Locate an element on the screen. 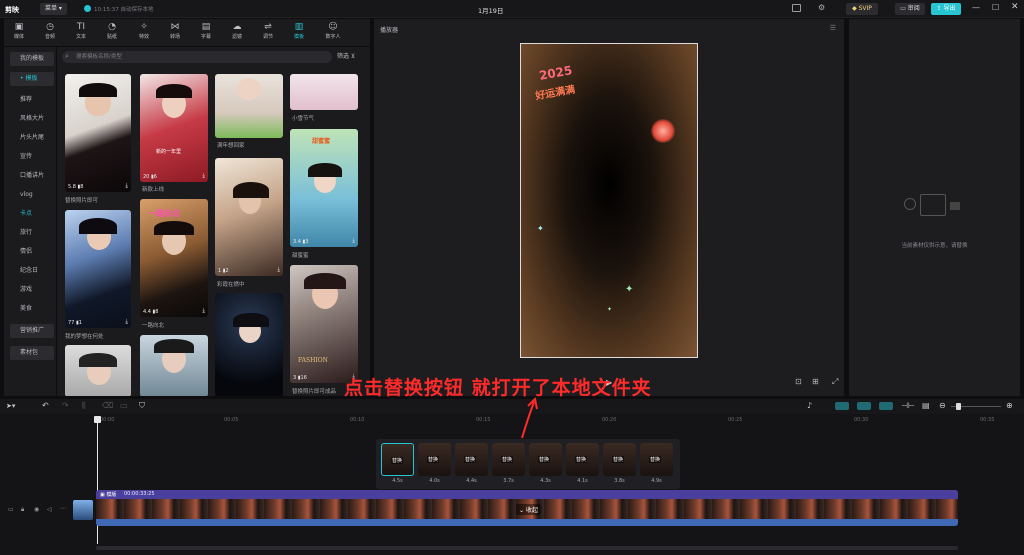  link-toggle is located at coordinates (842, 406).